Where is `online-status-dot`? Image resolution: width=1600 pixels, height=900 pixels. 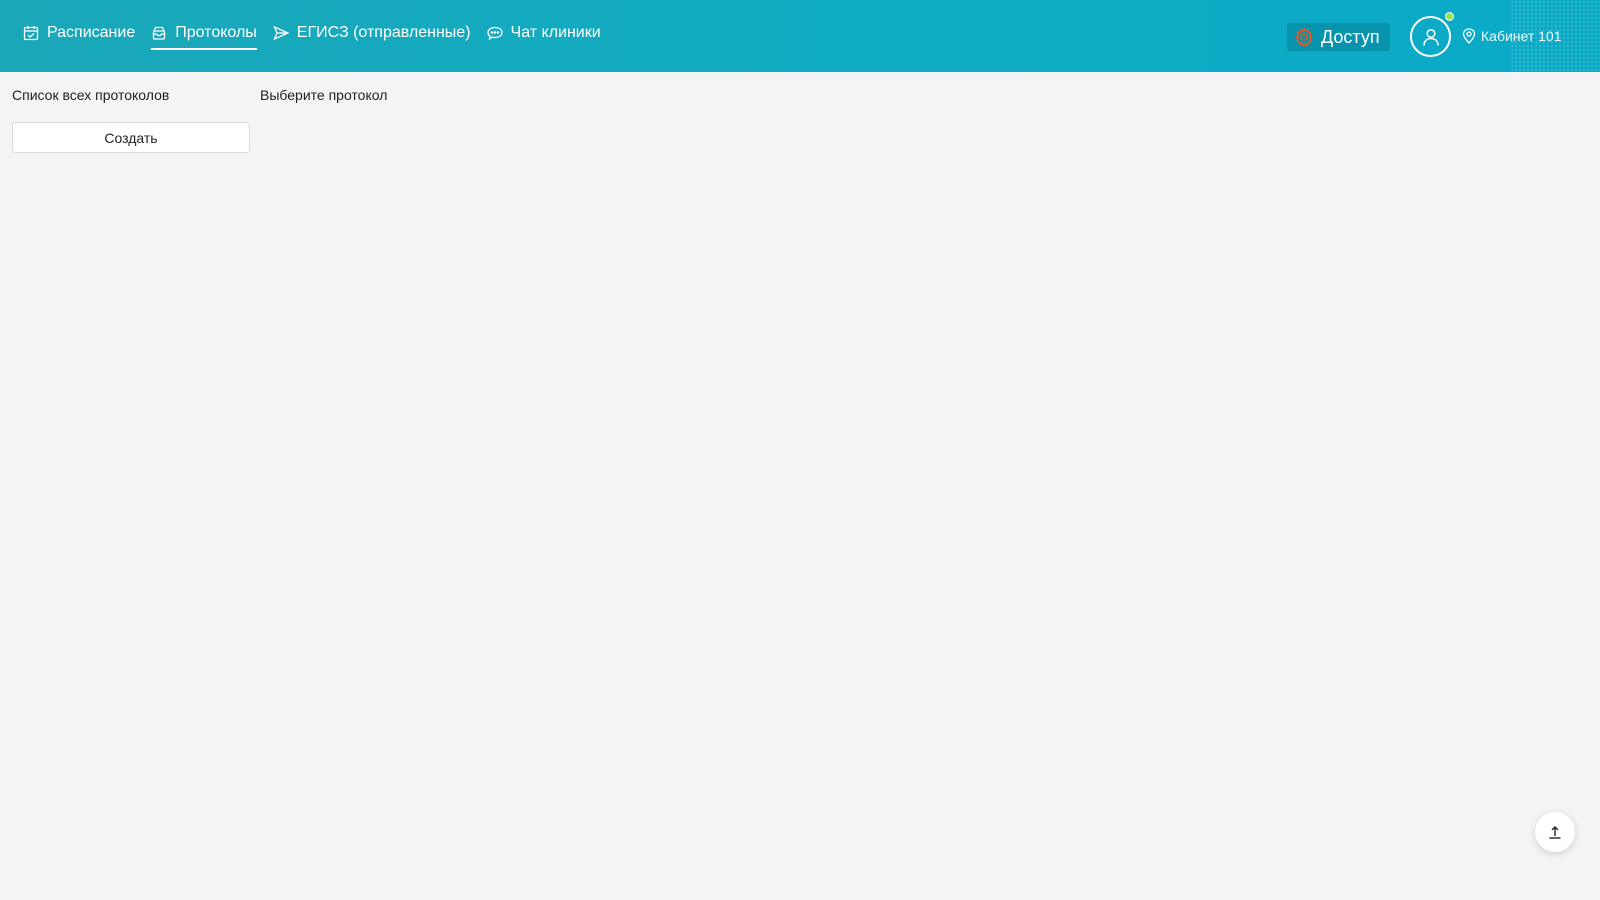
online-status-dot is located at coordinates (1449, 16).